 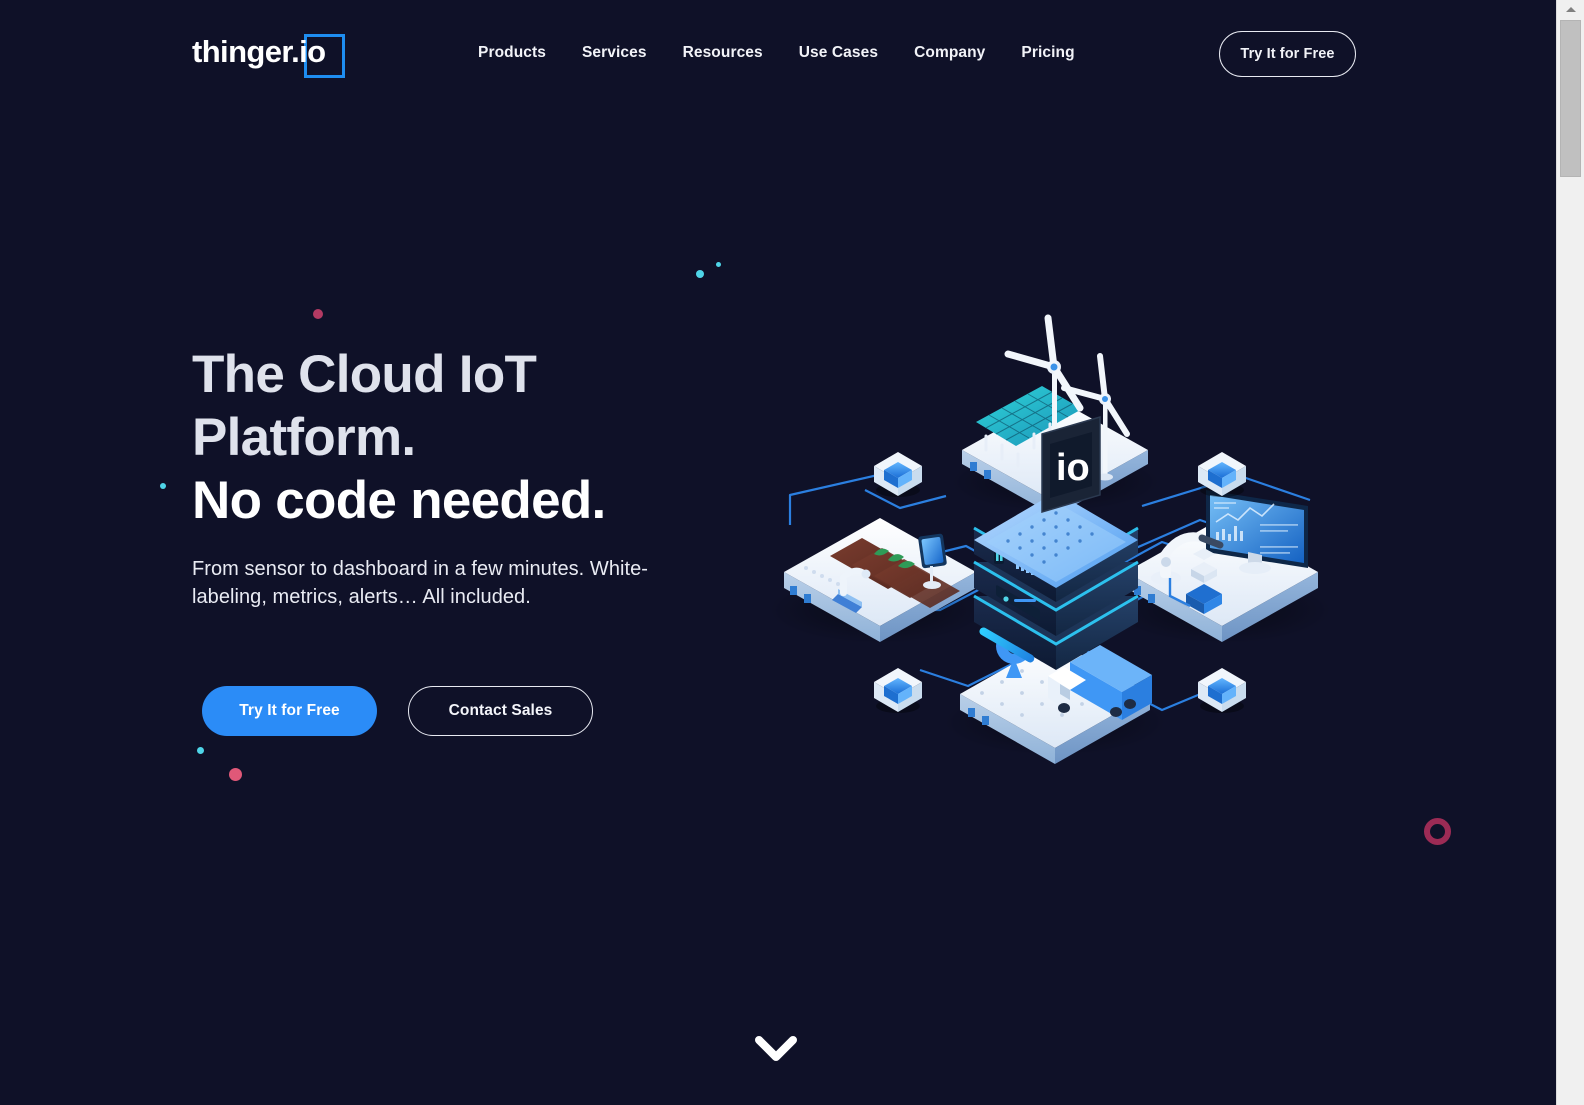 I want to click on headline-line-1: The Cloud IoT, so click(x=364, y=374).